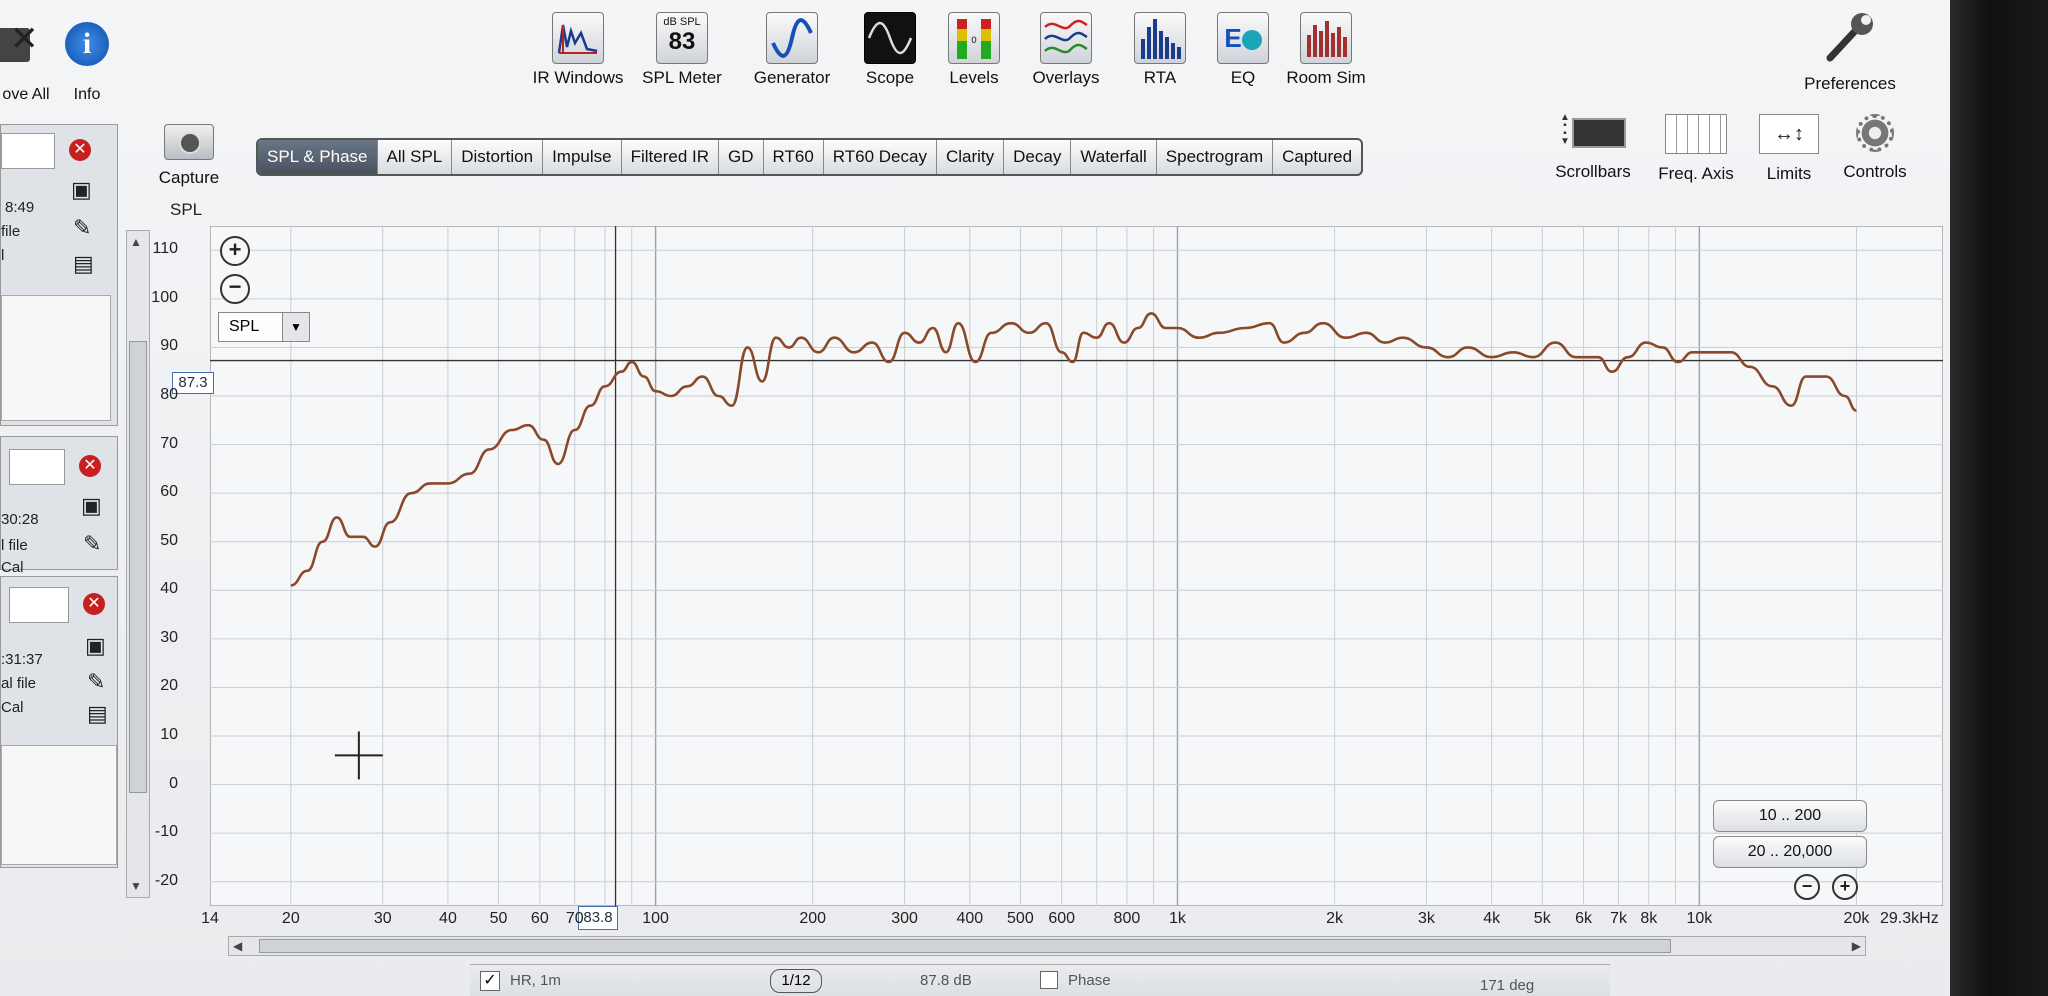 The height and width of the screenshot is (996, 2048). Describe the element at coordinates (1856, 946) in the screenshot. I see `scroll-right-icon: ▶` at that location.